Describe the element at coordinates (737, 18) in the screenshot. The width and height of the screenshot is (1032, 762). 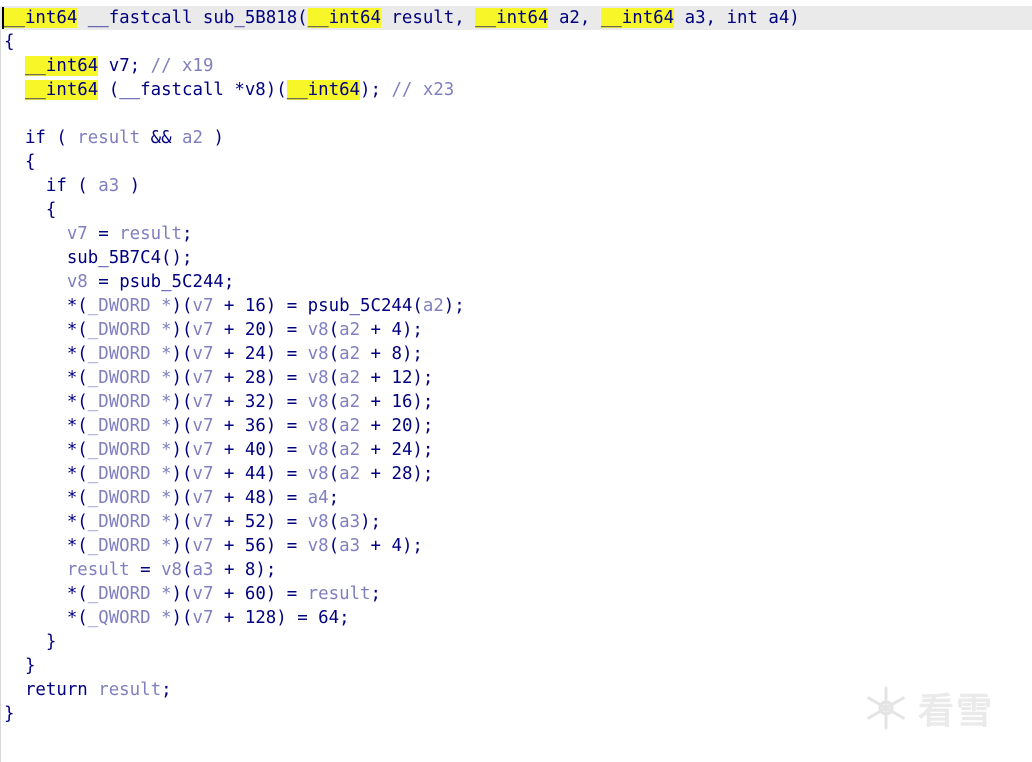
I see `code-token: a3, int a4)` at that location.